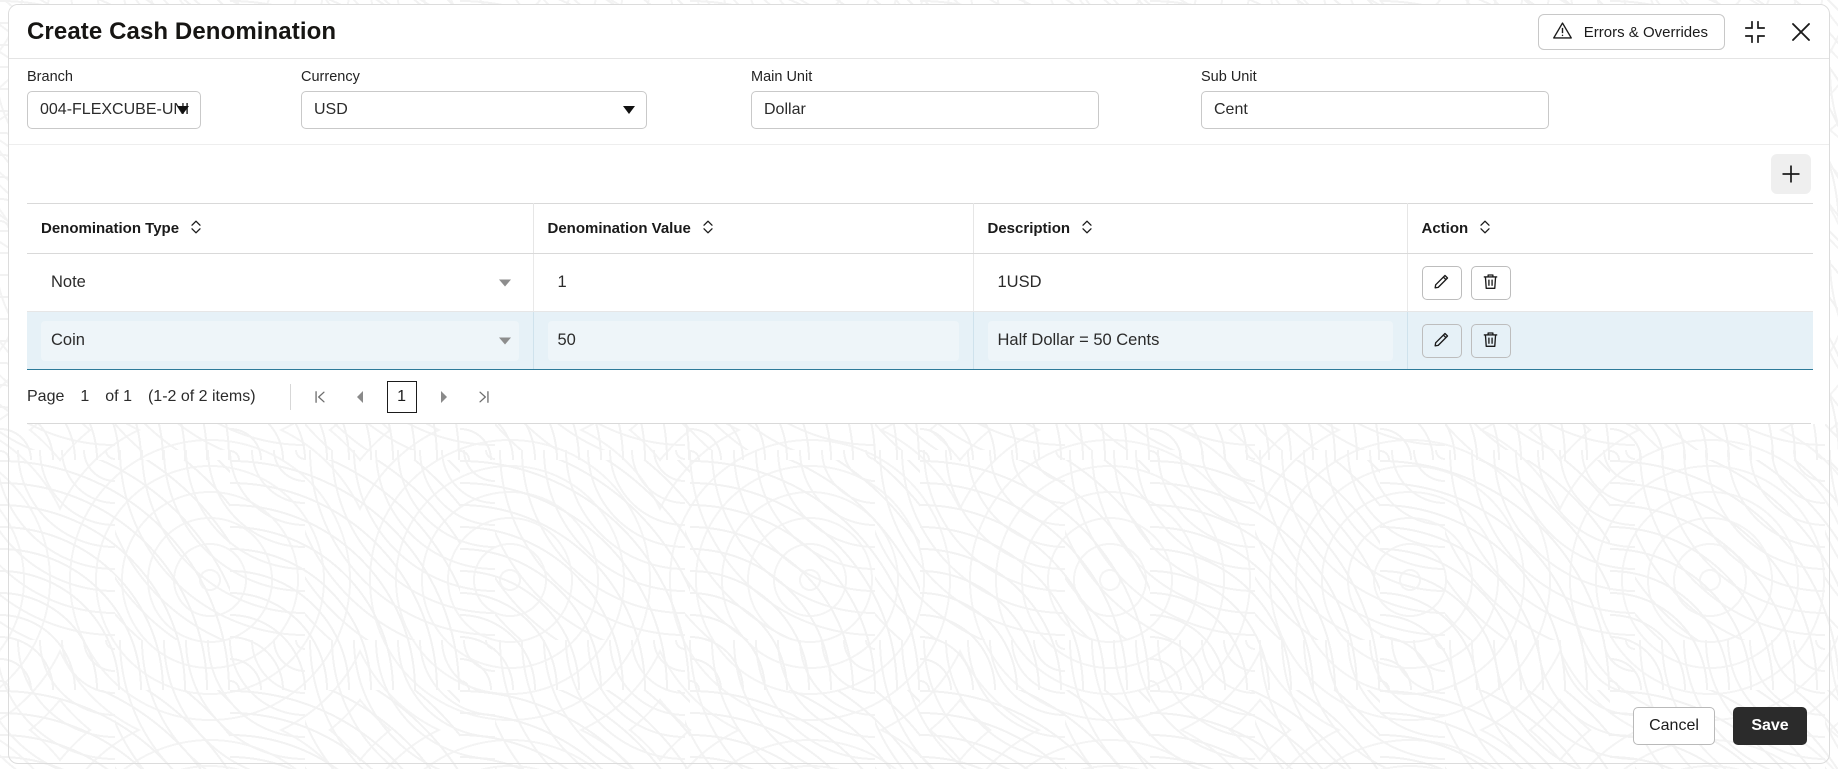  What do you see at coordinates (619, 228) in the screenshot?
I see `column-label: Denomination Value` at bounding box center [619, 228].